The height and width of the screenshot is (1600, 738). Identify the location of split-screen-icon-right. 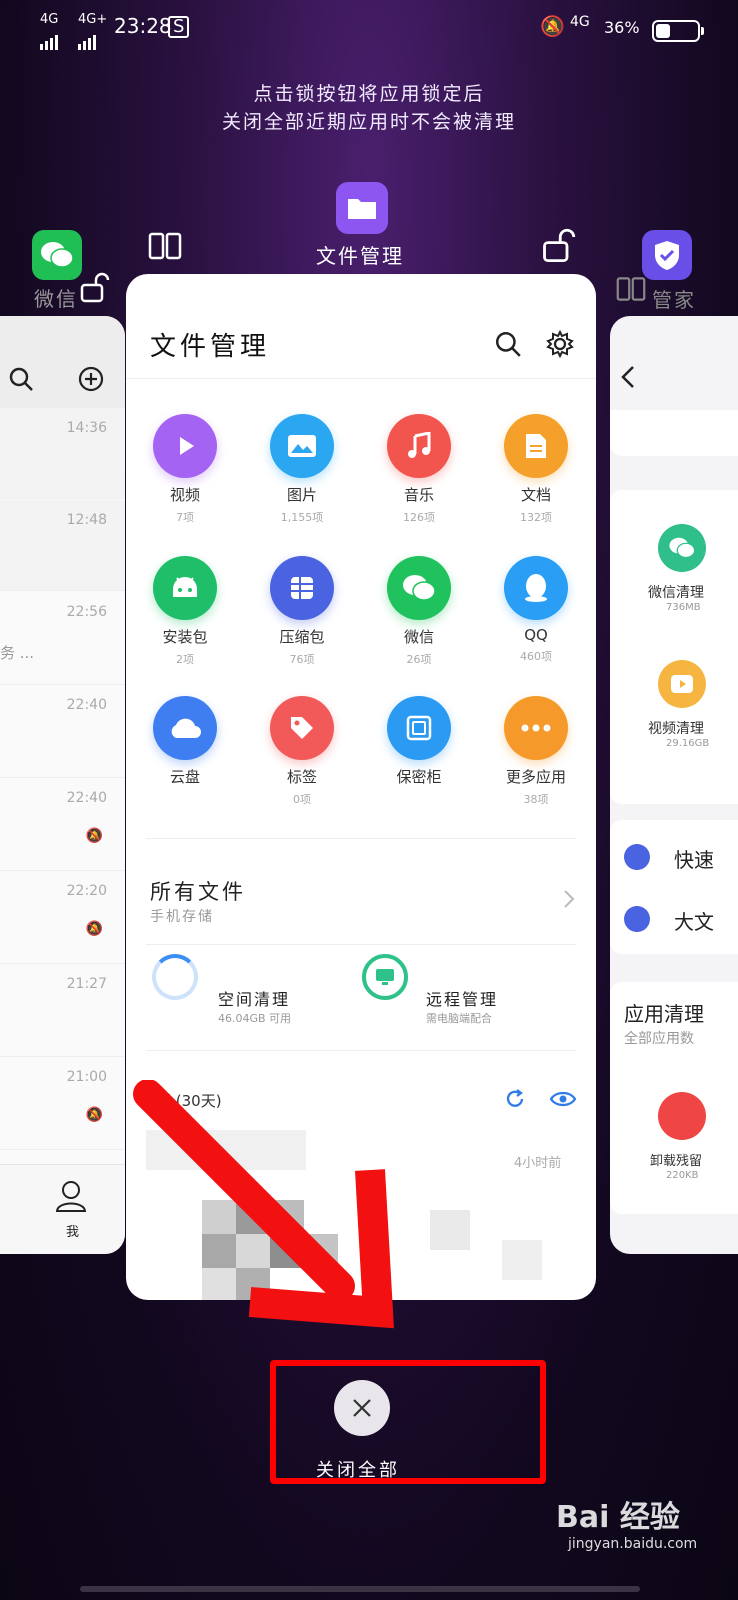
(631, 291).